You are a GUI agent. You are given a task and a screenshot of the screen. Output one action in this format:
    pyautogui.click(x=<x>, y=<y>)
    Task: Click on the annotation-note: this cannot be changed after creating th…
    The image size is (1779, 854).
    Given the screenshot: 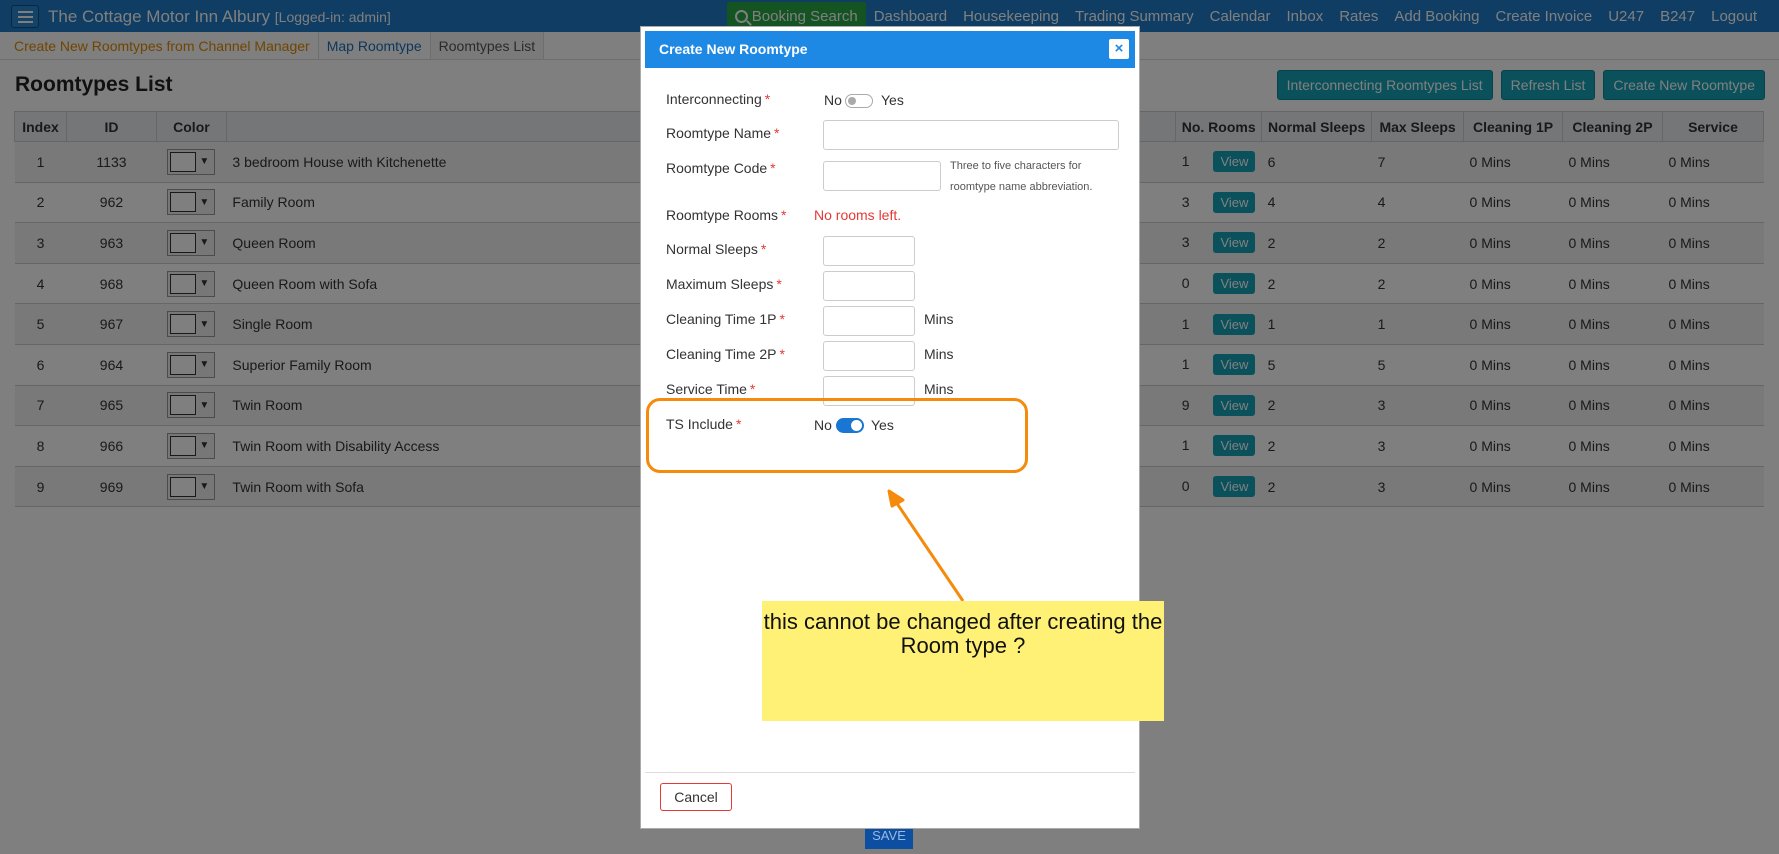 What is the action you would take?
    pyautogui.click(x=963, y=661)
    